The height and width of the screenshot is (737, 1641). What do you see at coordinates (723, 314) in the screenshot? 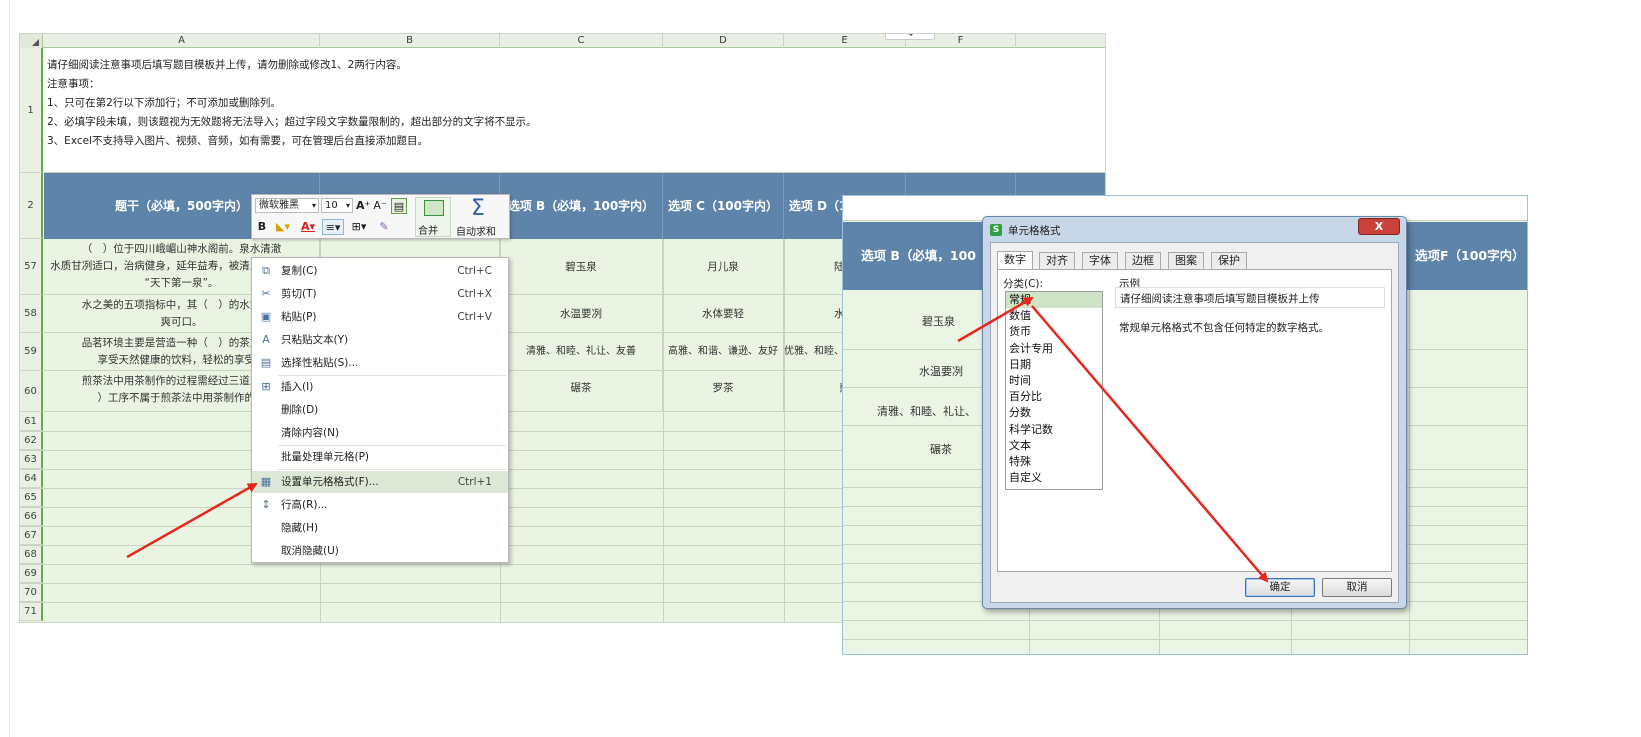
I see `table-cell: 水体要轻` at bounding box center [723, 314].